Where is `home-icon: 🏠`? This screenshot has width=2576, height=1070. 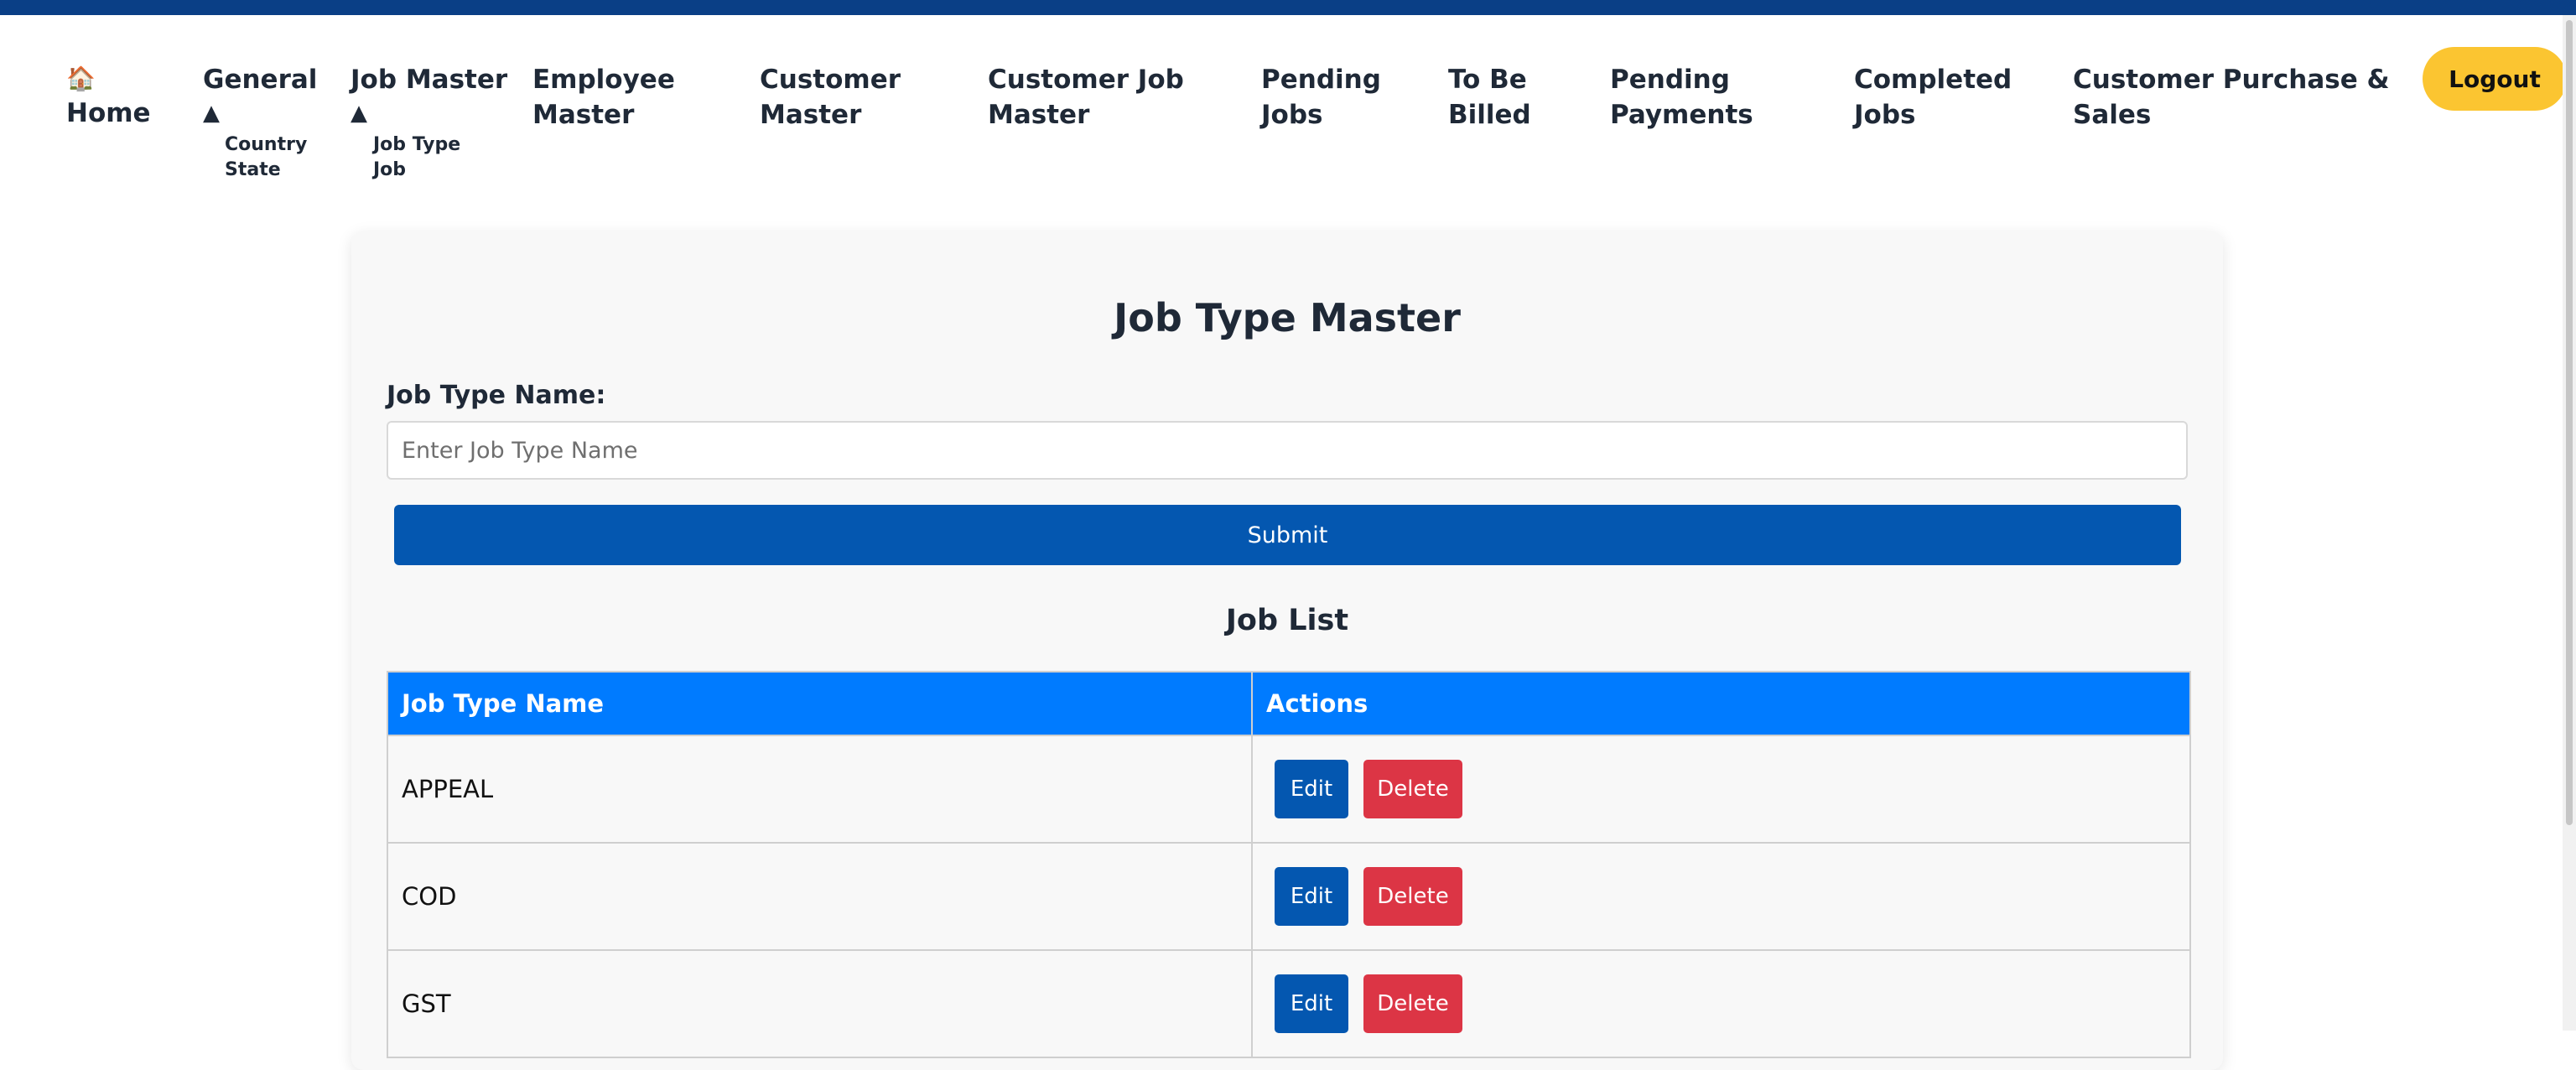
home-icon: 🏠 is located at coordinates (81, 78).